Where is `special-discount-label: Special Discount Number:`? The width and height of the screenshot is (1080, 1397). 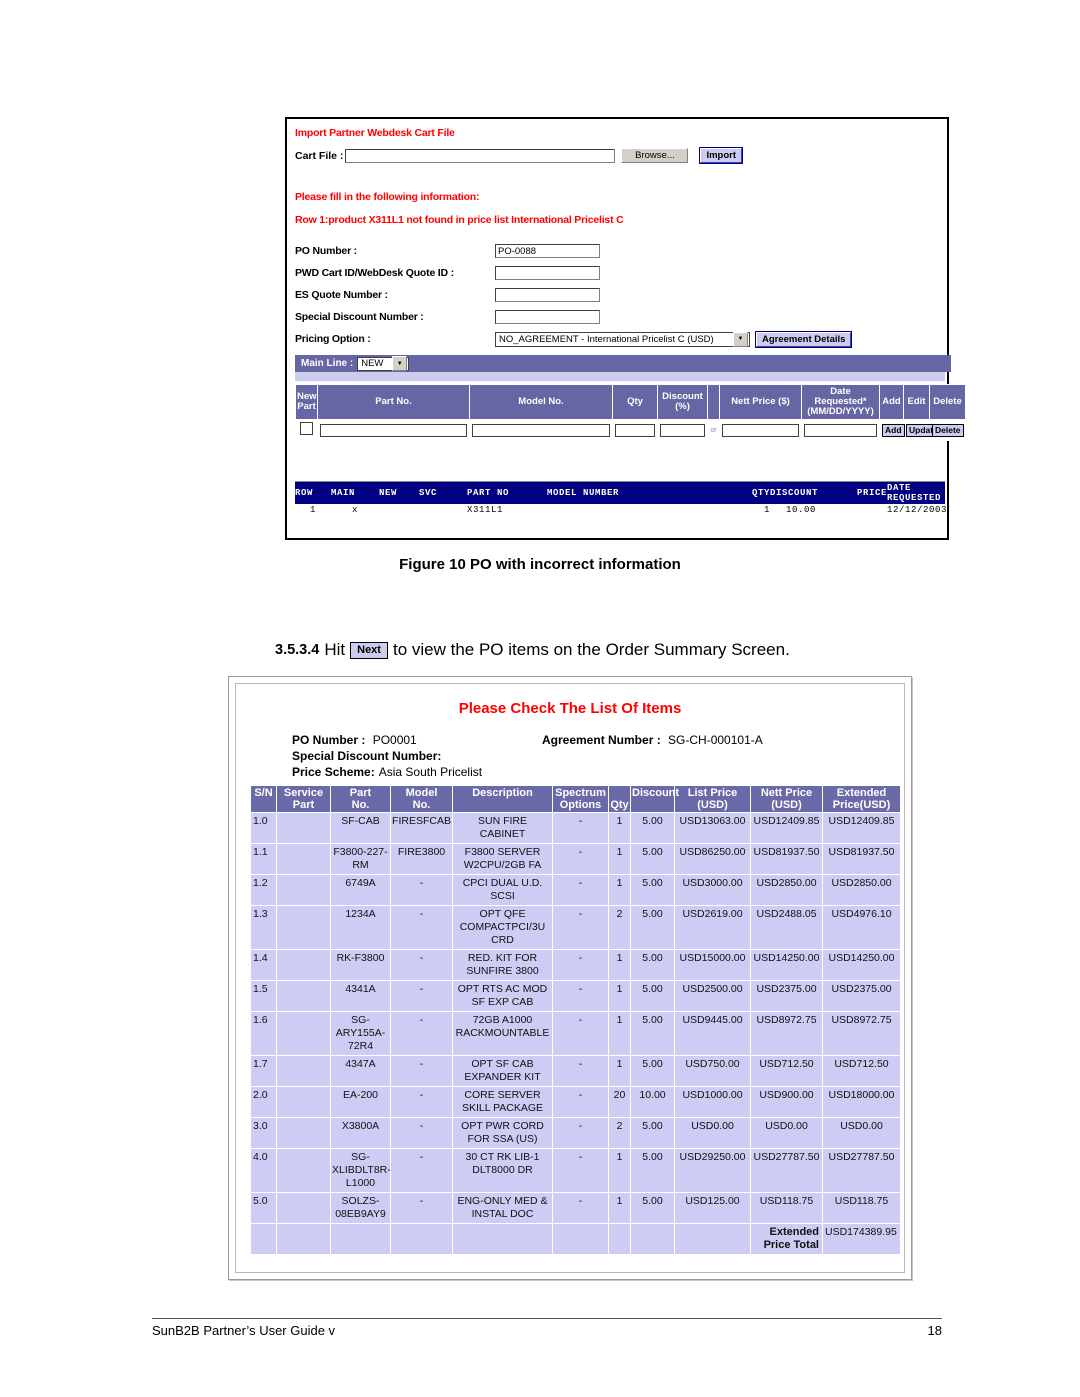 special-discount-label: Special Discount Number: is located at coordinates (367, 756).